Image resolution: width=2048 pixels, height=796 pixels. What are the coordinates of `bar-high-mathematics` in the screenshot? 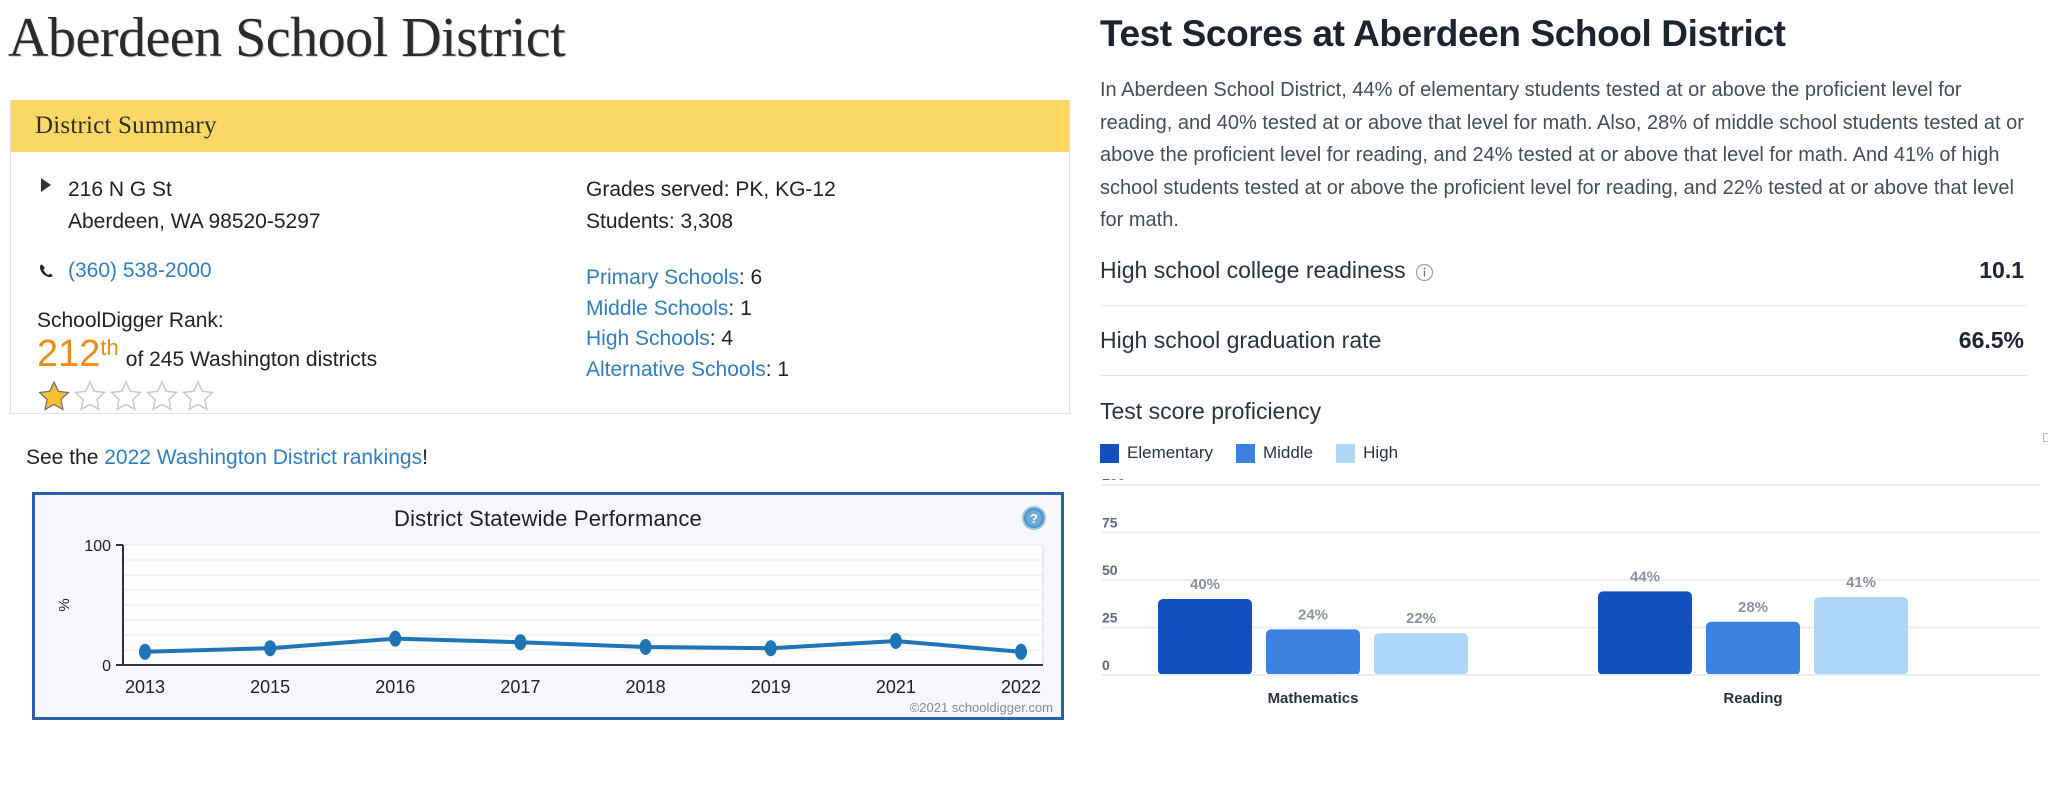 It's located at (1421, 654).